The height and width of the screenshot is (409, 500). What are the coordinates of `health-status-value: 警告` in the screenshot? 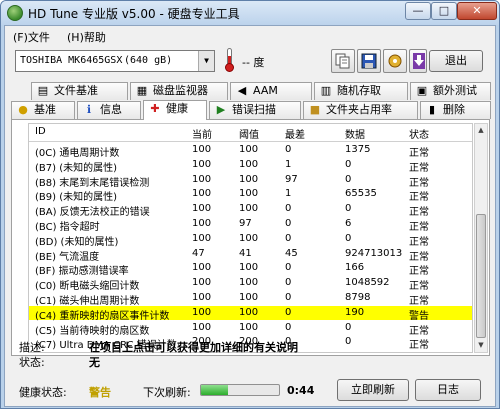 It's located at (100, 392).